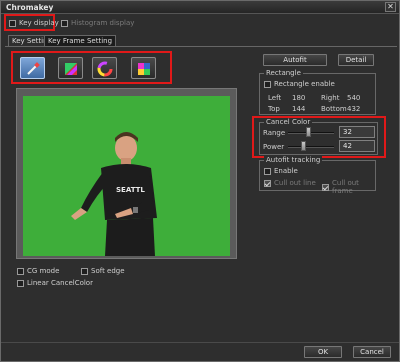  I want to click on range-value-field: 32, so click(357, 132).